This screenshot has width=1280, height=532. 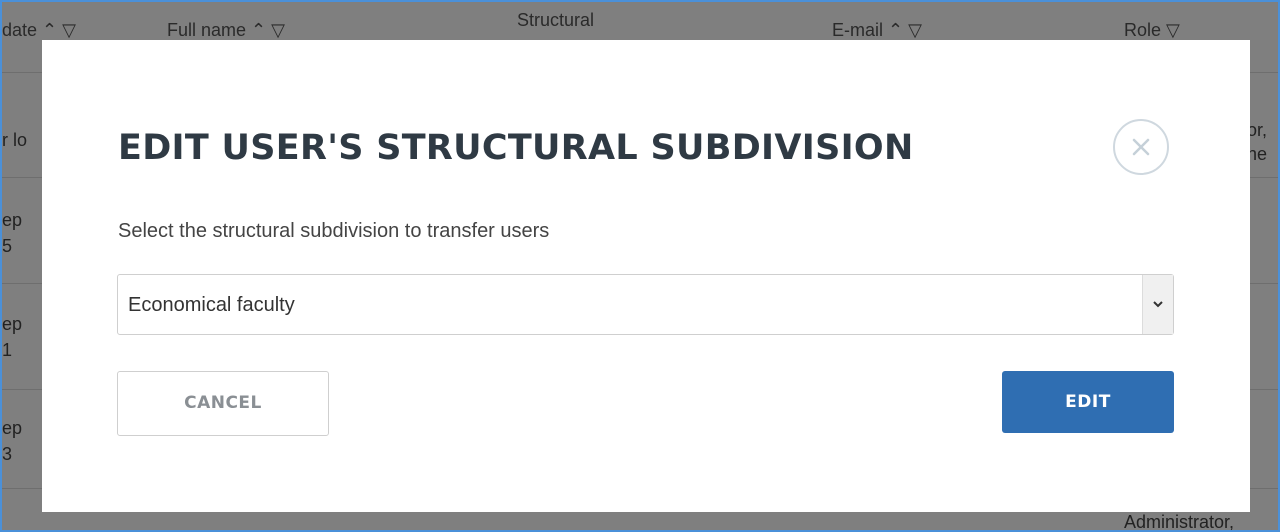 I want to click on close-circle-icon, so click(x=1141, y=147).